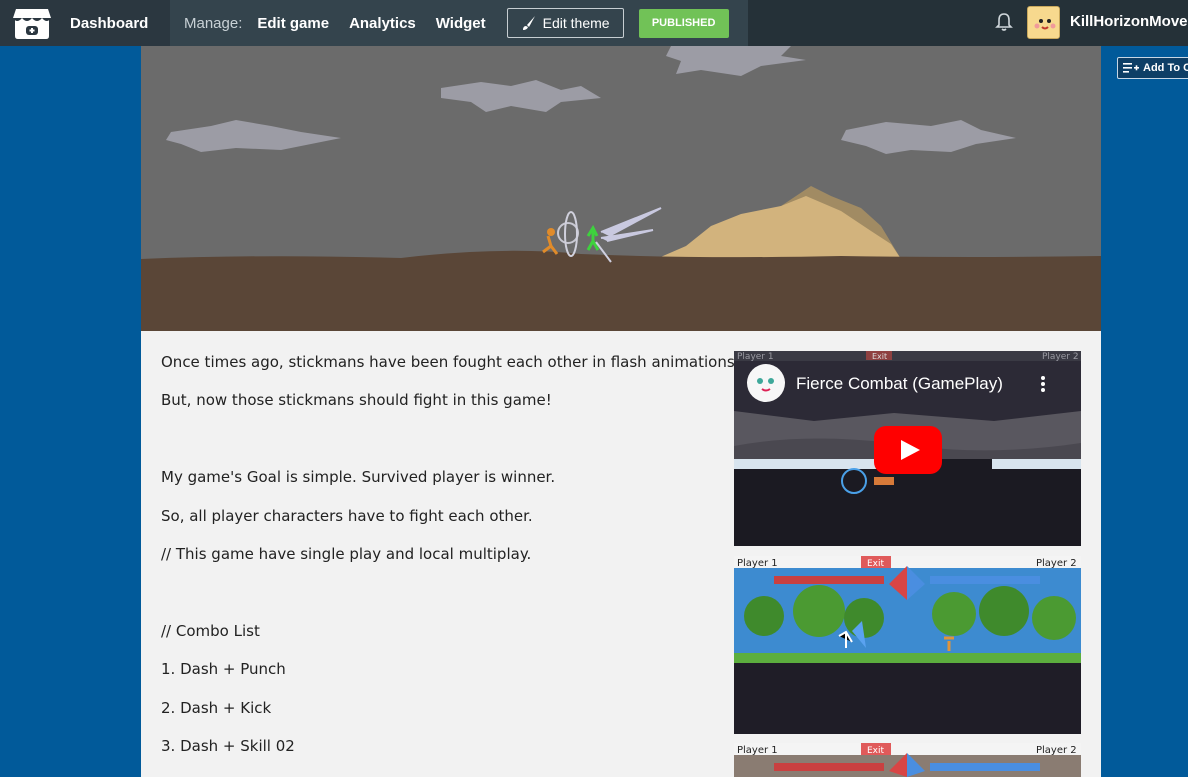 The height and width of the screenshot is (777, 1188). I want to click on video-title: Fierce Combat (GamePlay), so click(899, 384).